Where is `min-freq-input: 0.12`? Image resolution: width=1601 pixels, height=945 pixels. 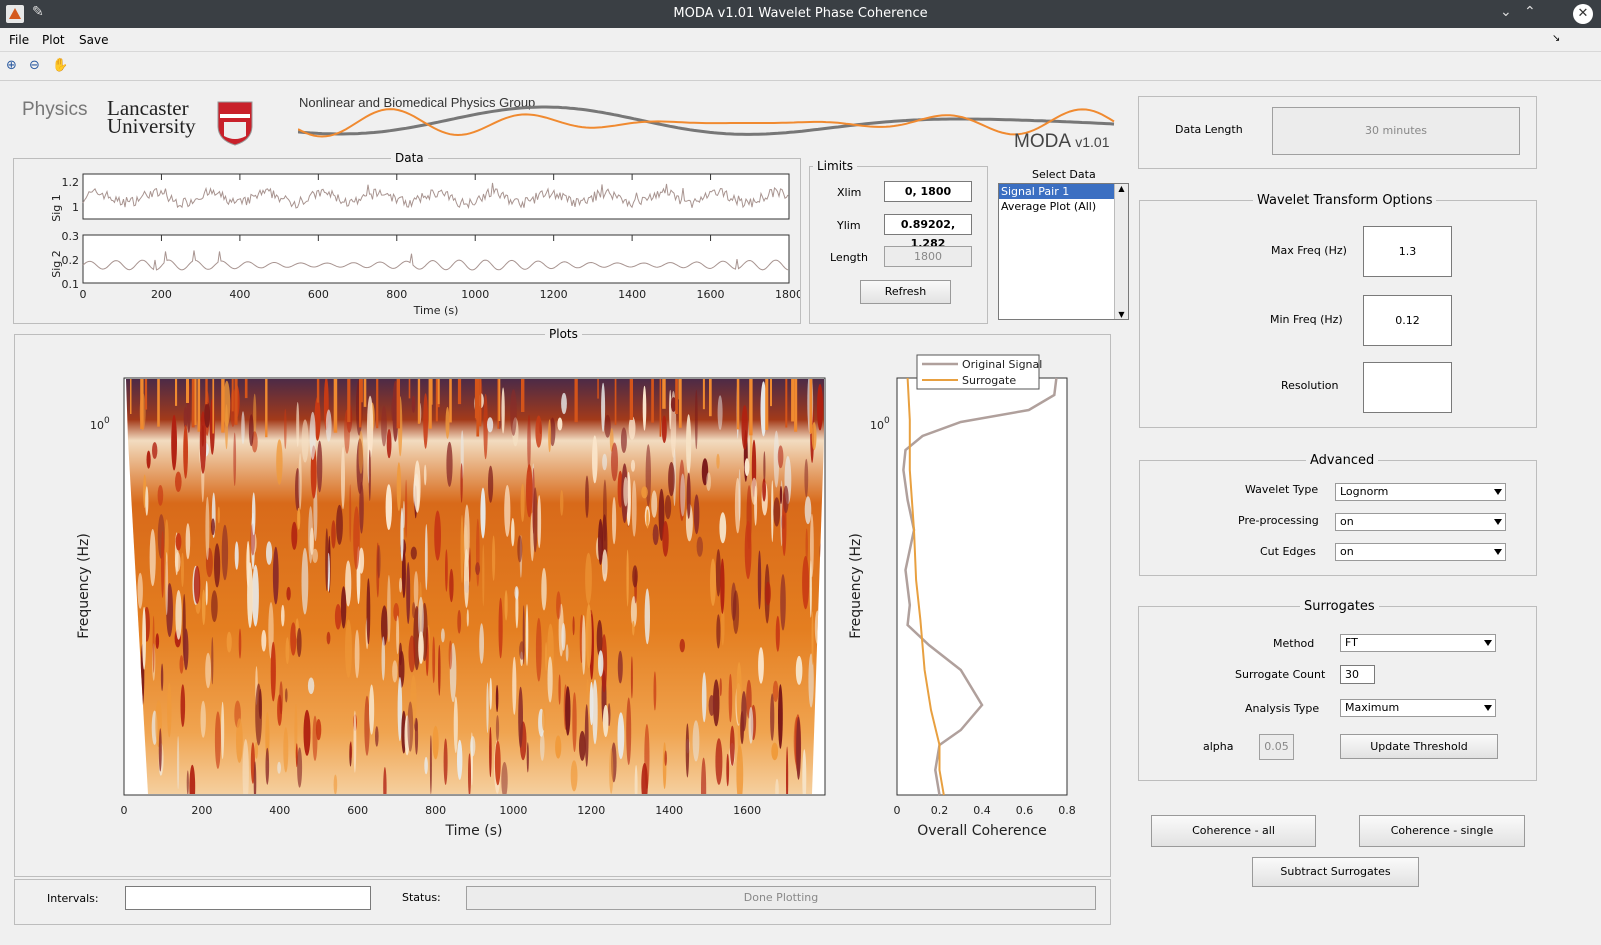 min-freq-input: 0.12 is located at coordinates (1407, 320).